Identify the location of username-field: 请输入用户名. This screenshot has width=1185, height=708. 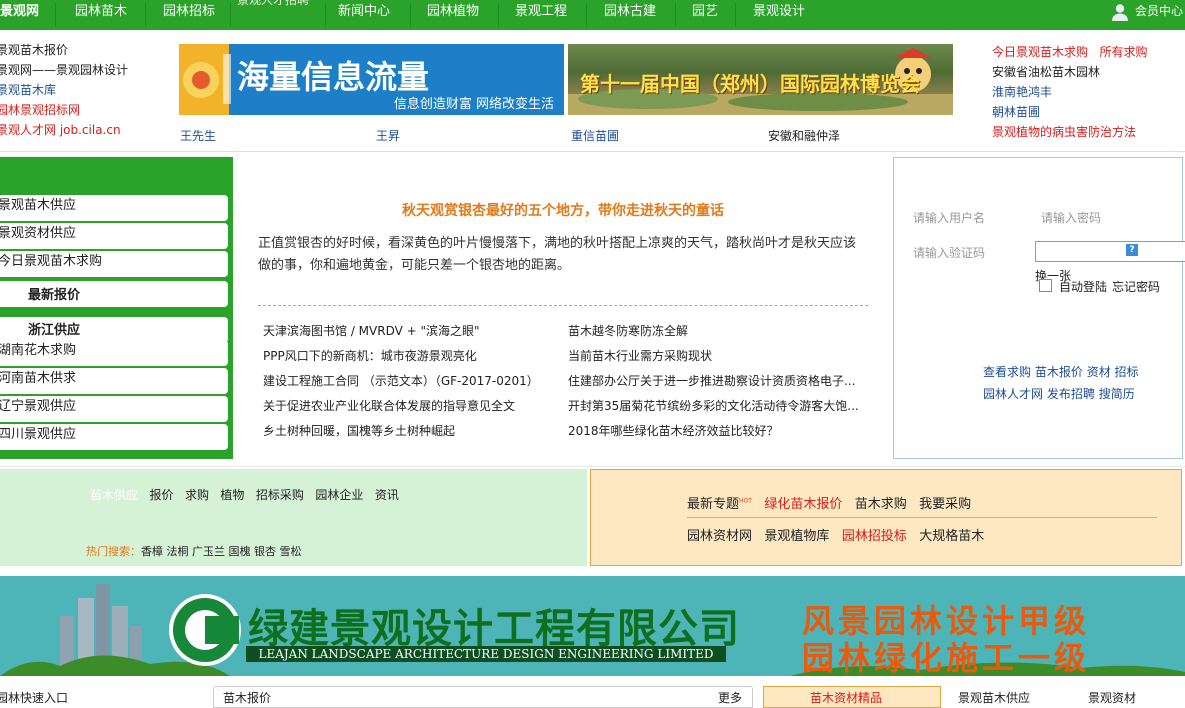
(949, 217).